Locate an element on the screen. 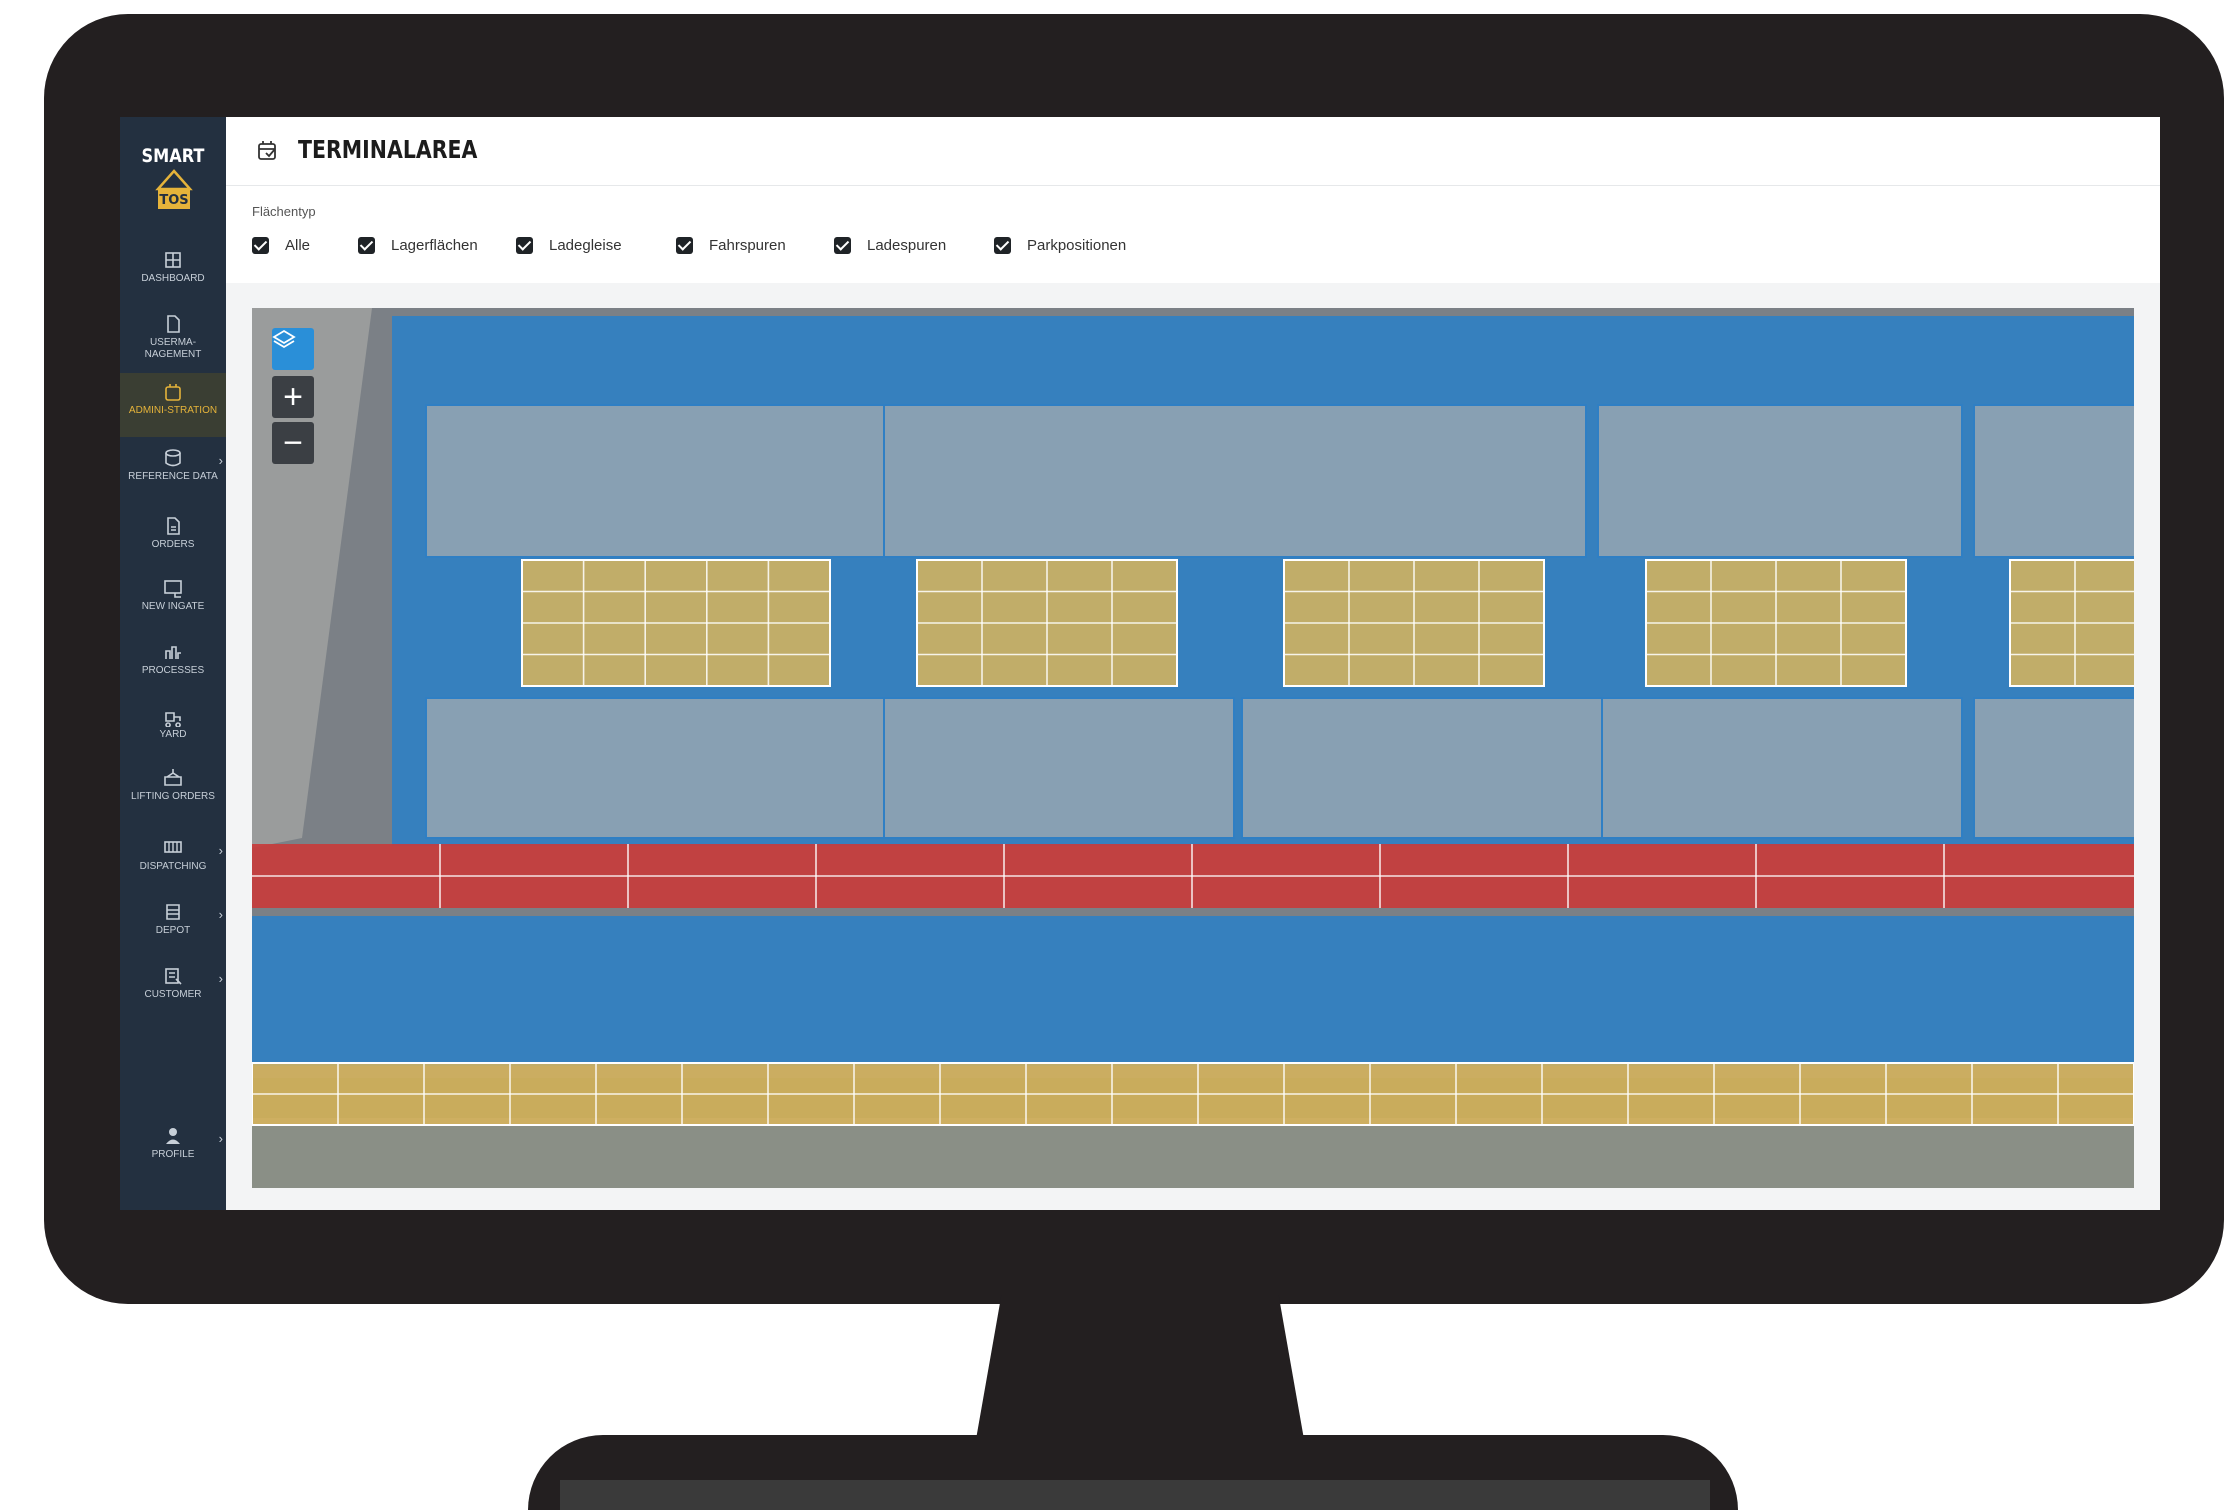 The image size is (2237, 1510). filter-label: Ladespuren is located at coordinates (907, 245).